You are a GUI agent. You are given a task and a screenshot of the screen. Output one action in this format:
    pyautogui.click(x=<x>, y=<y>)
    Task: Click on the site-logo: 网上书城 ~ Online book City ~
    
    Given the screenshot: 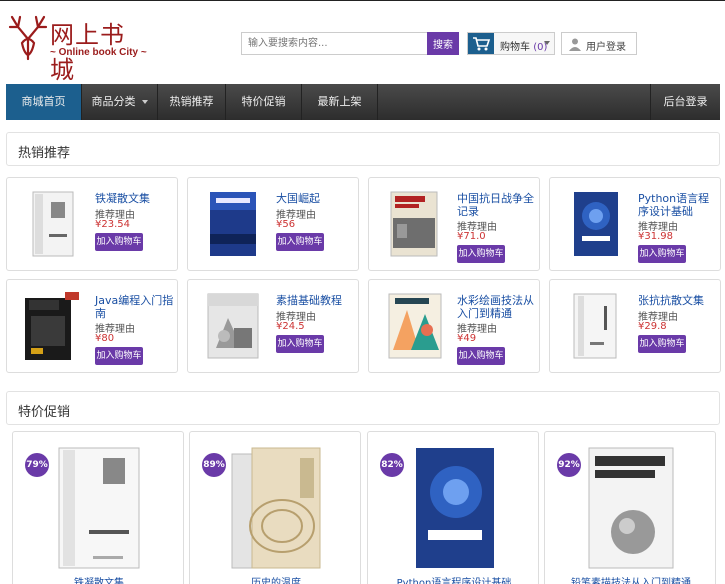 What is the action you would take?
    pyautogui.click(x=77, y=48)
    